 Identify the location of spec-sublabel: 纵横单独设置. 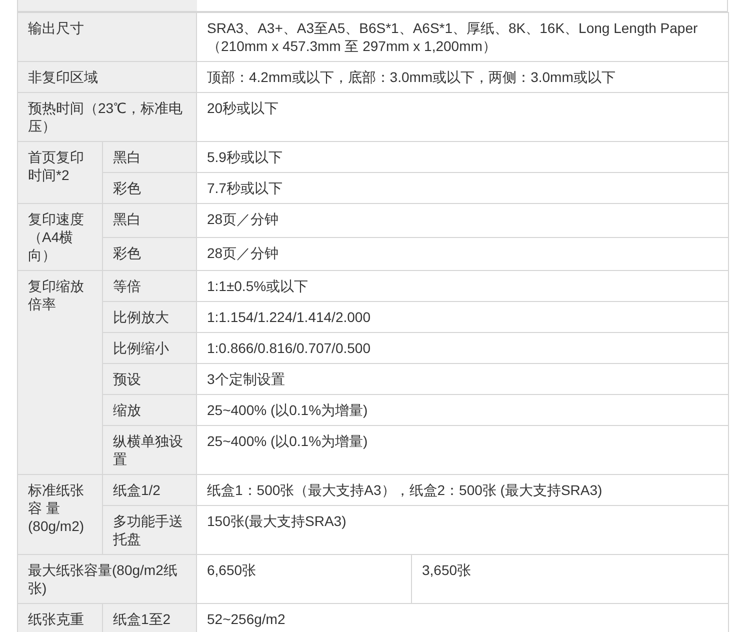
(148, 450).